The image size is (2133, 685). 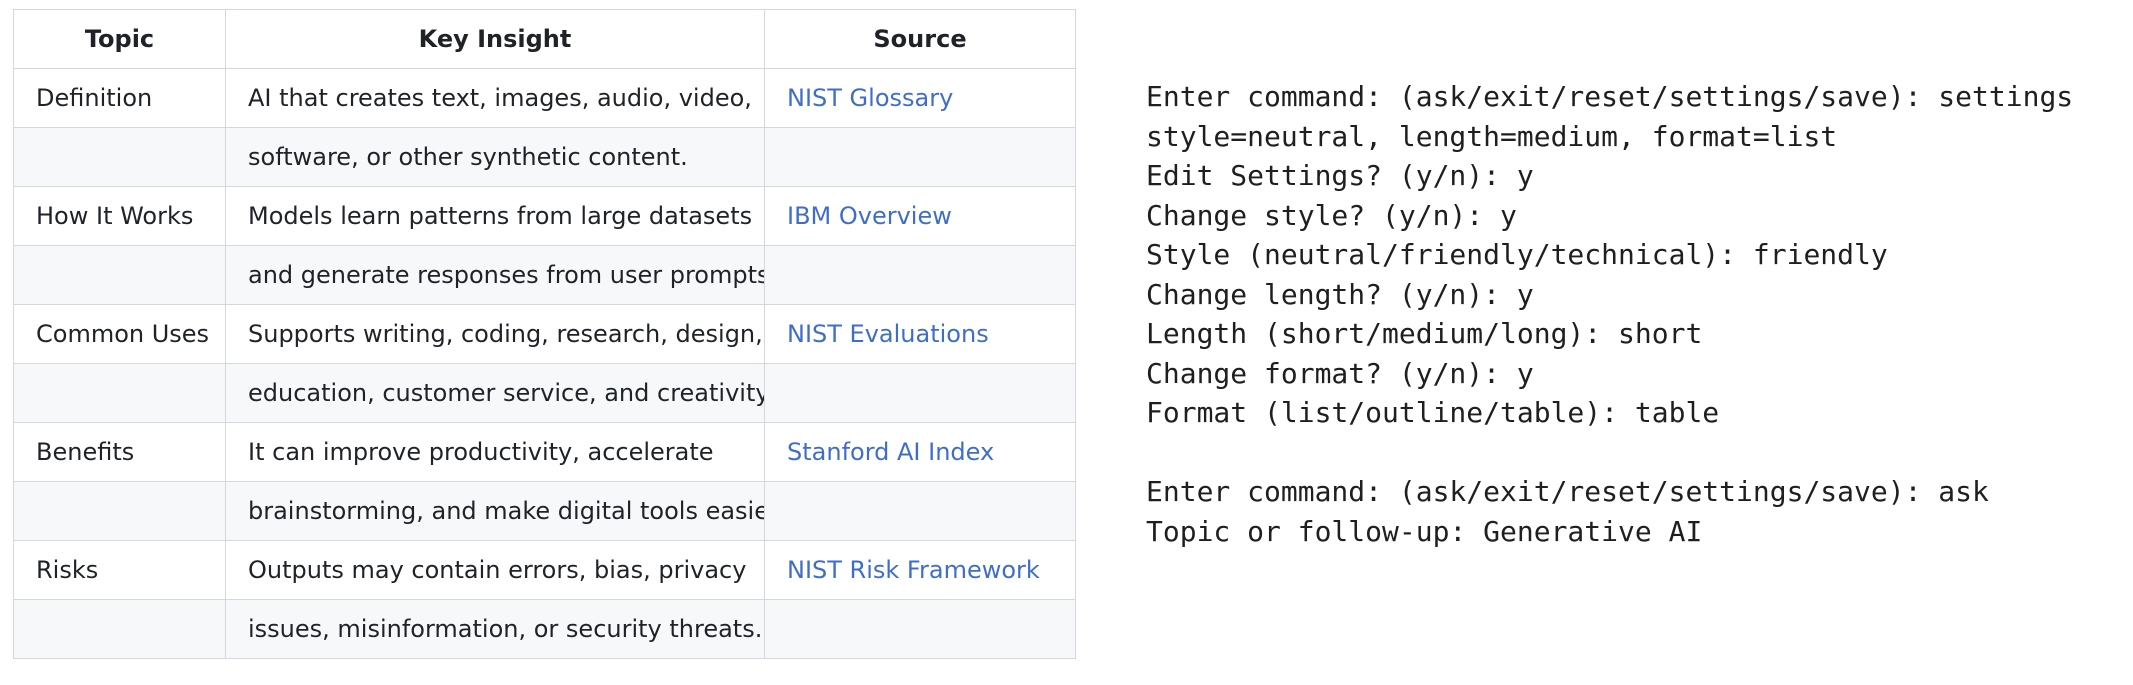 I want to click on cell-source: NIST Glossary, so click(x=920, y=98).